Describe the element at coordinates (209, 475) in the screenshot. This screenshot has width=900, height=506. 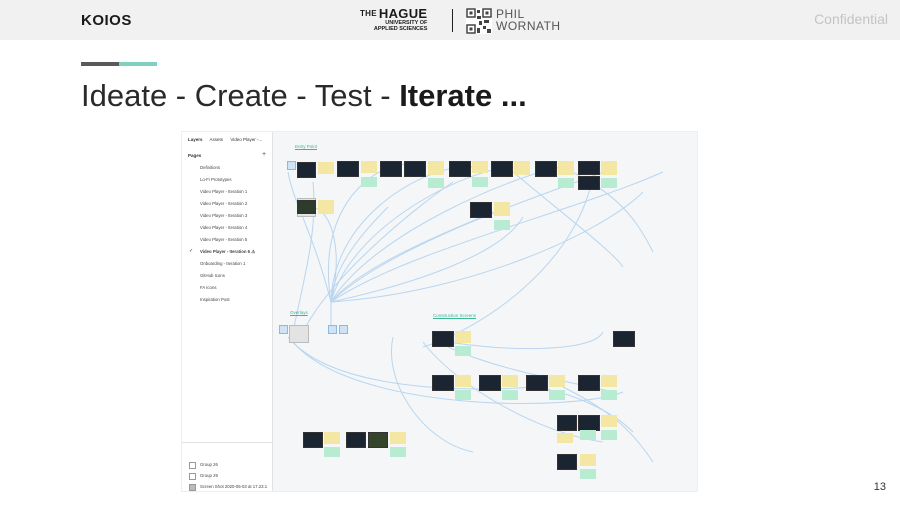
I see `layer-item: Group 29` at that location.